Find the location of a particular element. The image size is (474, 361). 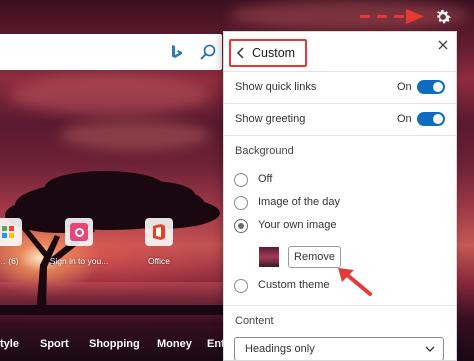

nav-item-lifestyle: tyle is located at coordinates (9, 344).